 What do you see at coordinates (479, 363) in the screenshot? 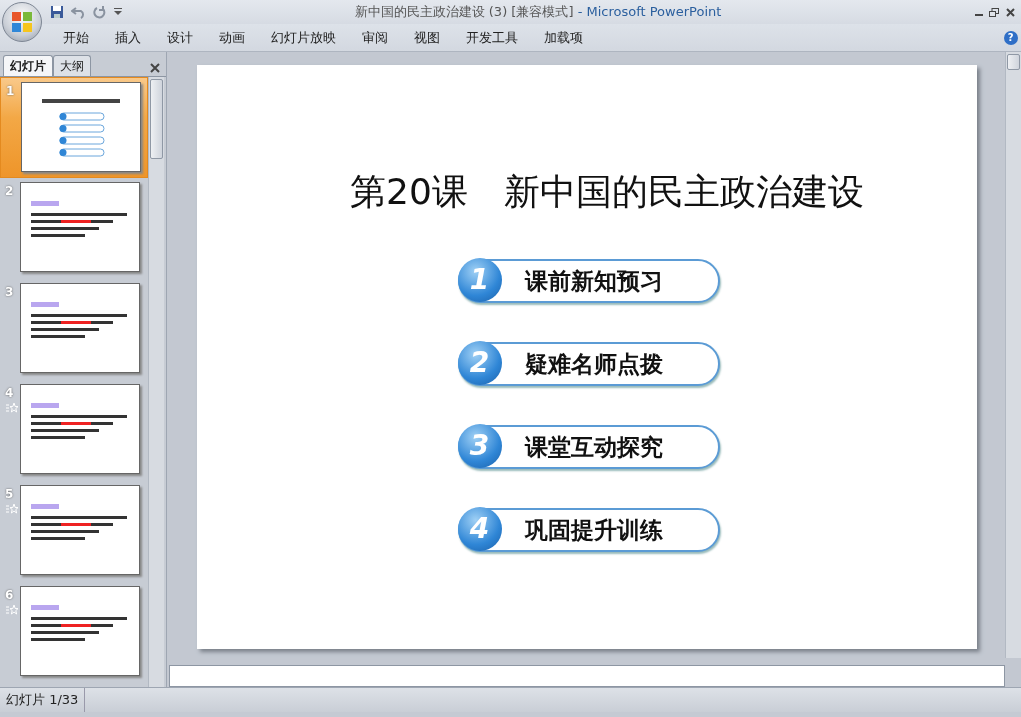
I see `number-badge: 2` at bounding box center [479, 363].